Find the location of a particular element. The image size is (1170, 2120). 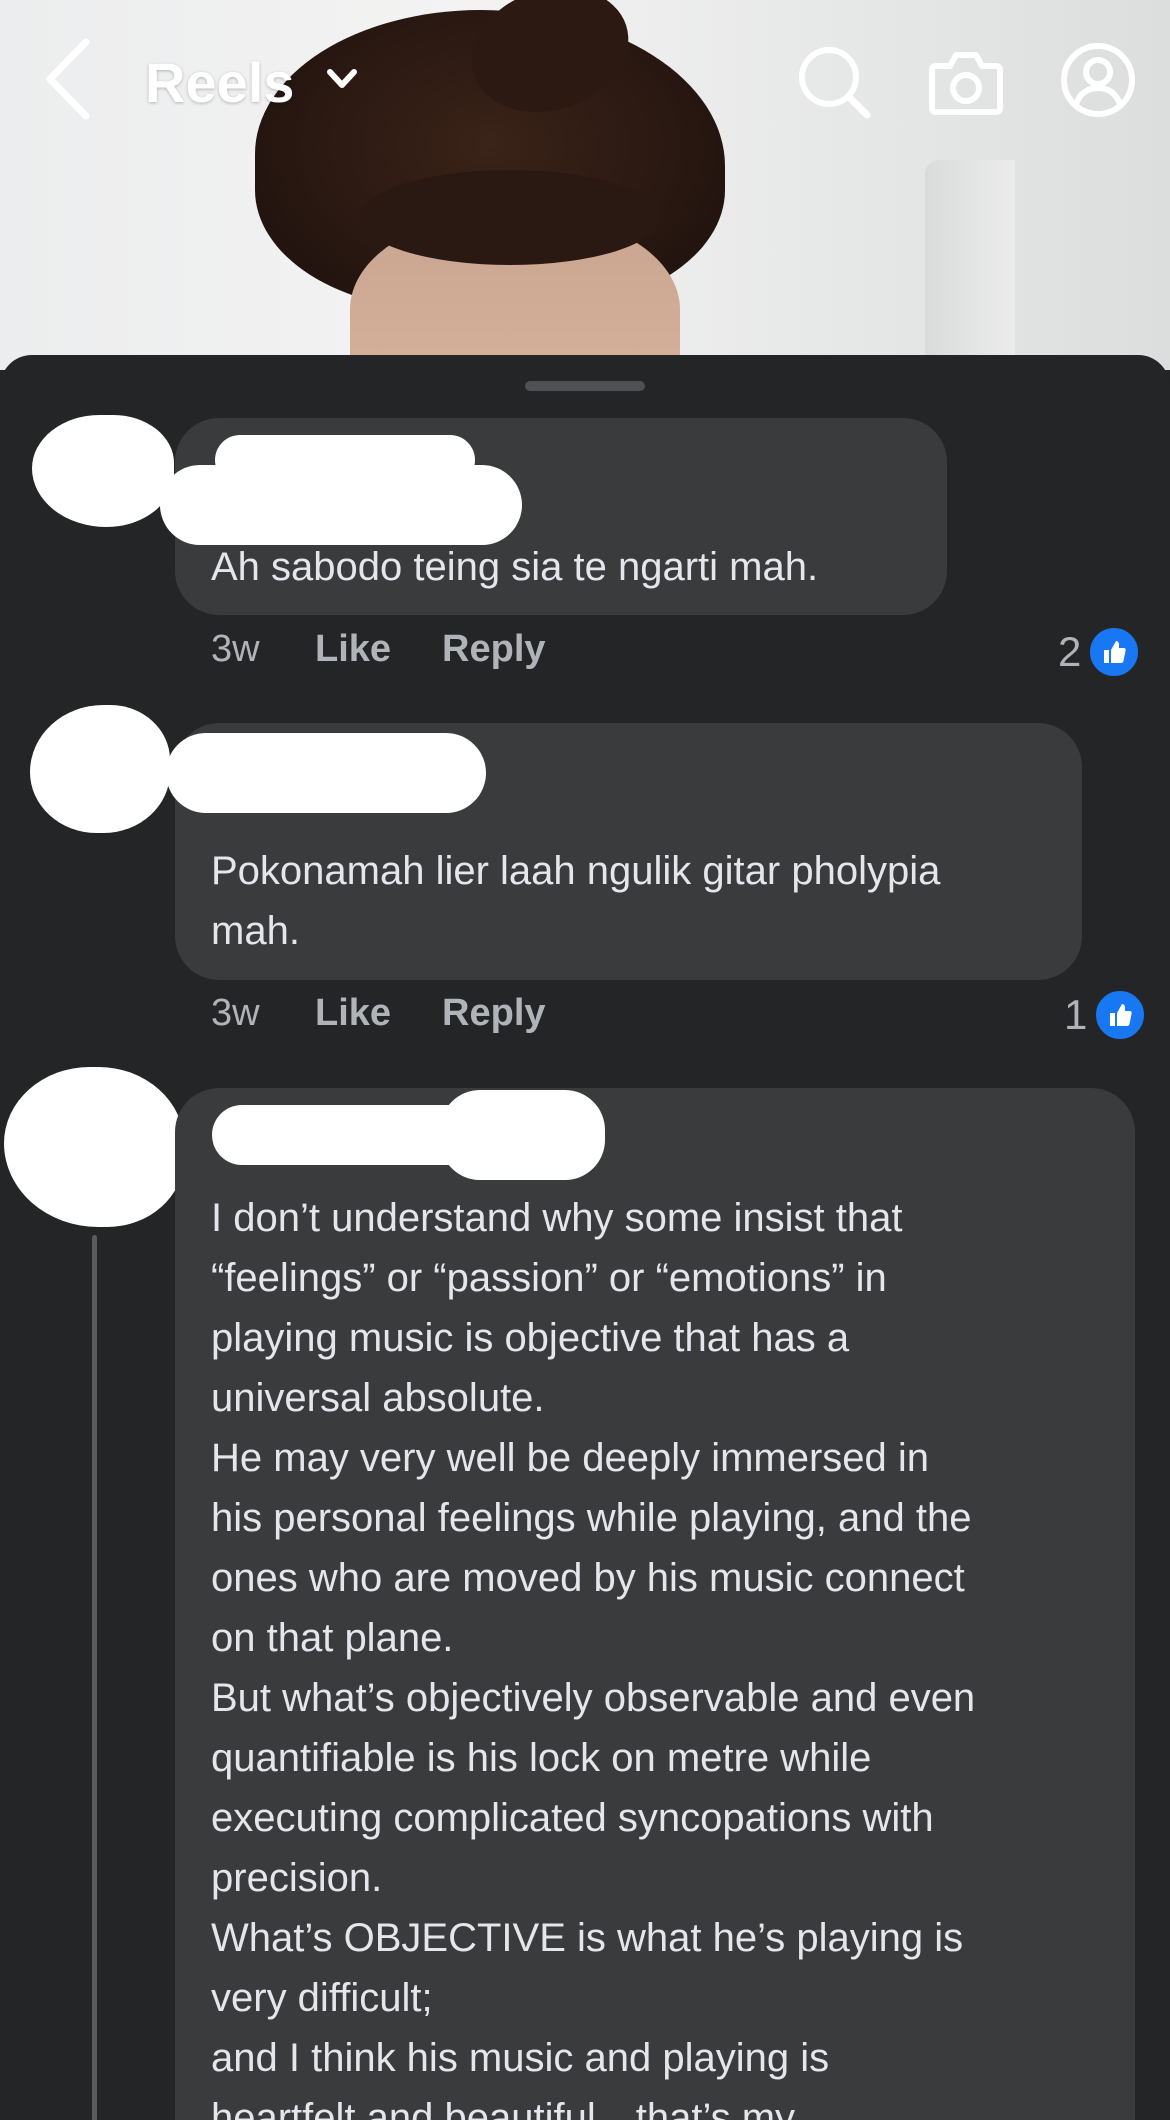

reaction-count: 2 is located at coordinates (1070, 651).